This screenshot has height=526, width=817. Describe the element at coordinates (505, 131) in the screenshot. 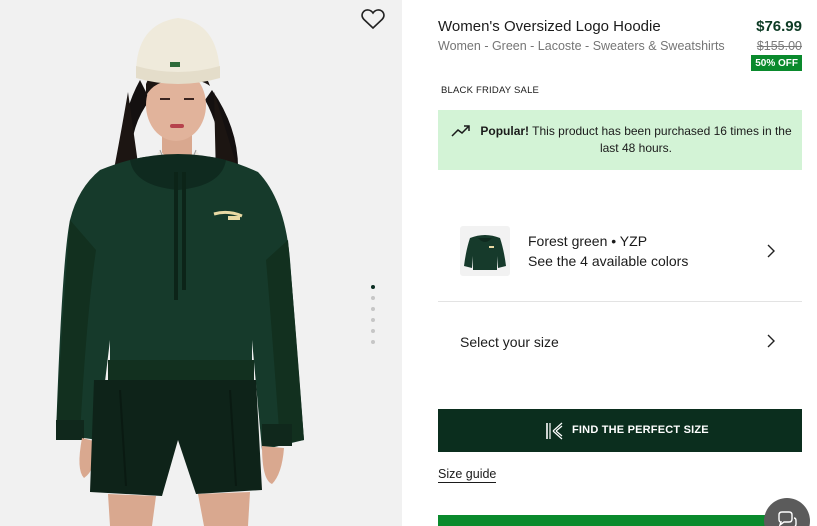

I see `popularity-strong: Popular!` at that location.